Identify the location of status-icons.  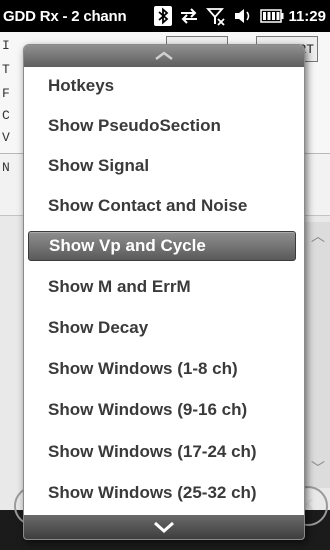
(219, 16).